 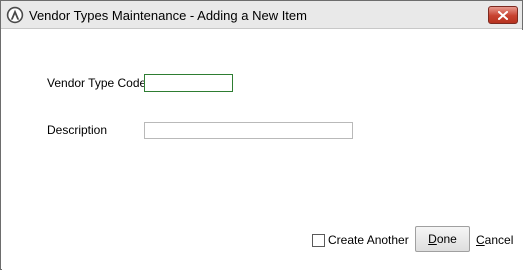 I want to click on checkbox-box, so click(x=318, y=240).